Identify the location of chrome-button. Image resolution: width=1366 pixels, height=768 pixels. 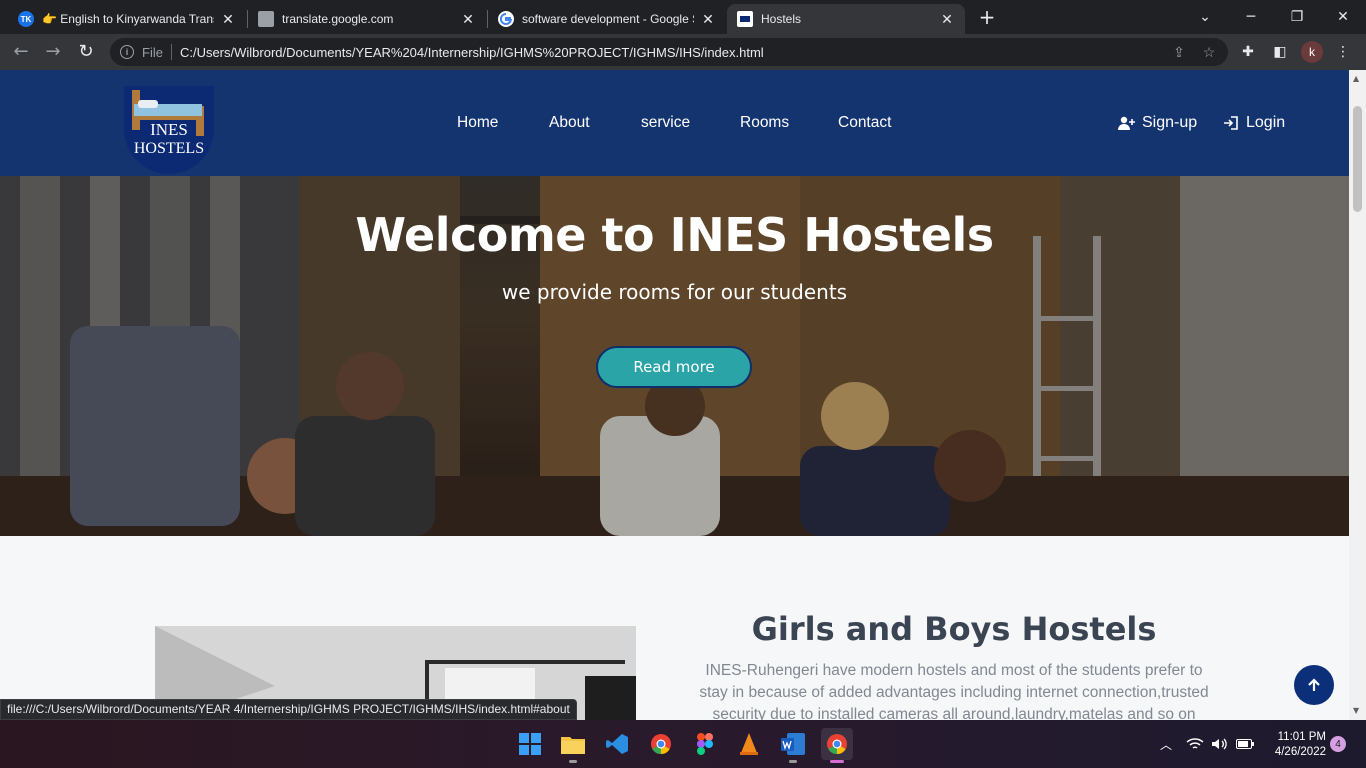
(661, 744).